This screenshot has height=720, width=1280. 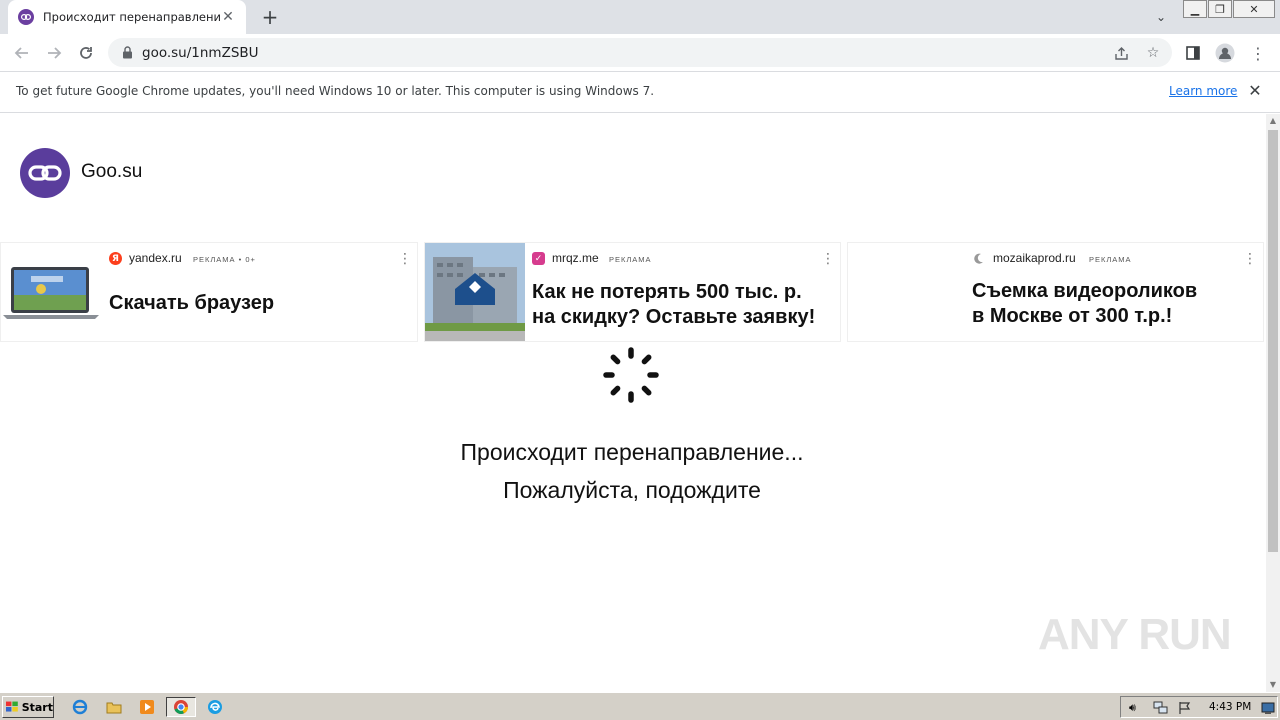 What do you see at coordinates (674, 317) in the screenshot?
I see `ad-title-line2: на скидку? Оставьте заявку!` at bounding box center [674, 317].